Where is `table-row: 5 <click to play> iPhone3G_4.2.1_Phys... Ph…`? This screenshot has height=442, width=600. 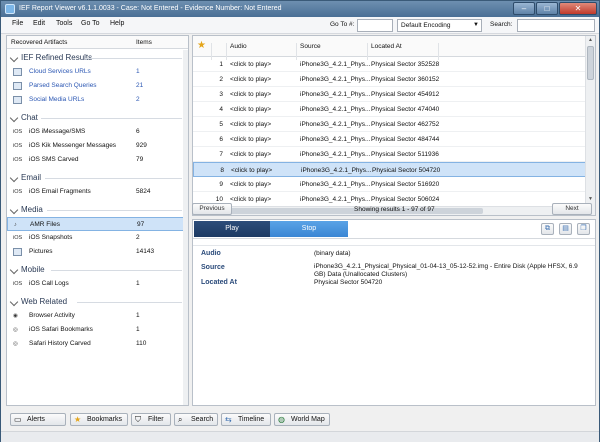
table-row: 5 <click to play> iPhone3G_4.2.1_Phys... Ph… is located at coordinates (389, 124).